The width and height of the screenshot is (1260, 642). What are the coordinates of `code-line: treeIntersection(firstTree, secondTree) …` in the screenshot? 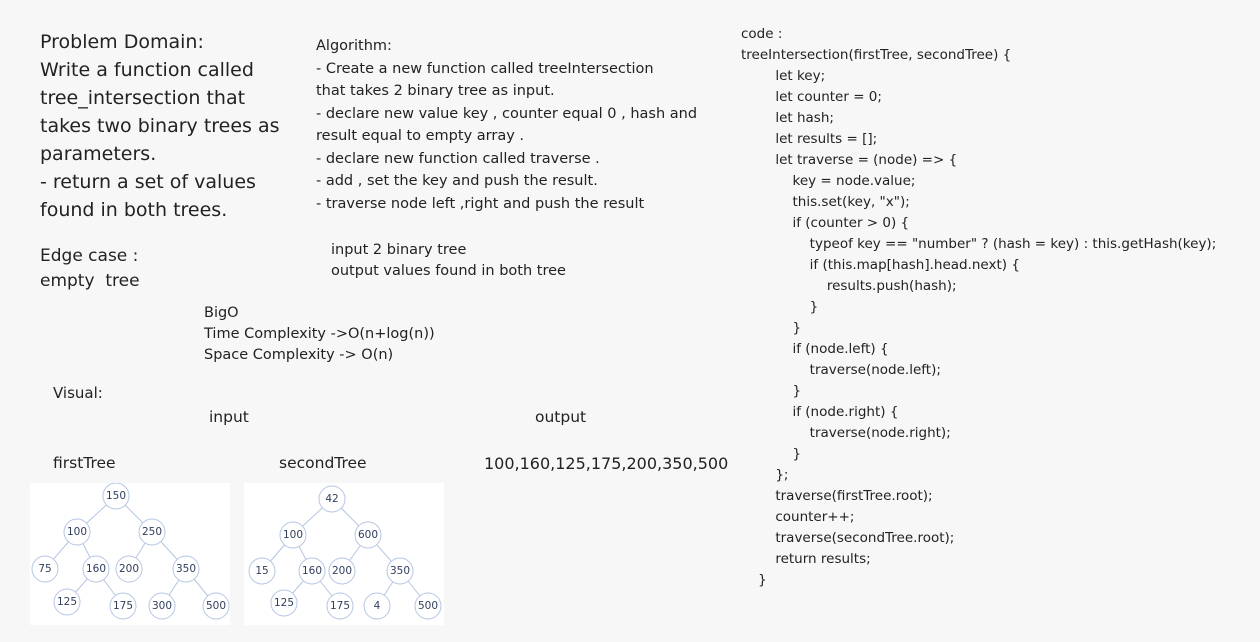 It's located at (876, 55).